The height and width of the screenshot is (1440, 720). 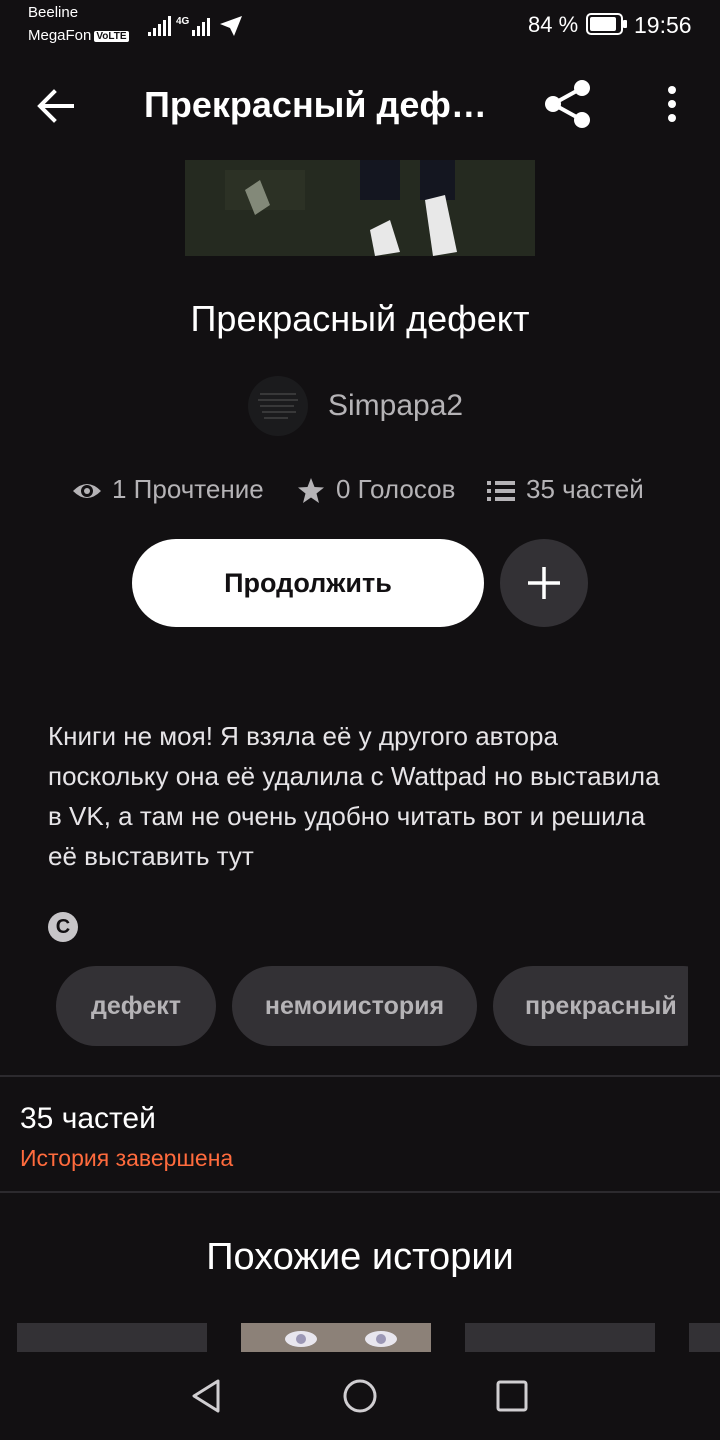 What do you see at coordinates (568, 104) in the screenshot?
I see `share-icon` at bounding box center [568, 104].